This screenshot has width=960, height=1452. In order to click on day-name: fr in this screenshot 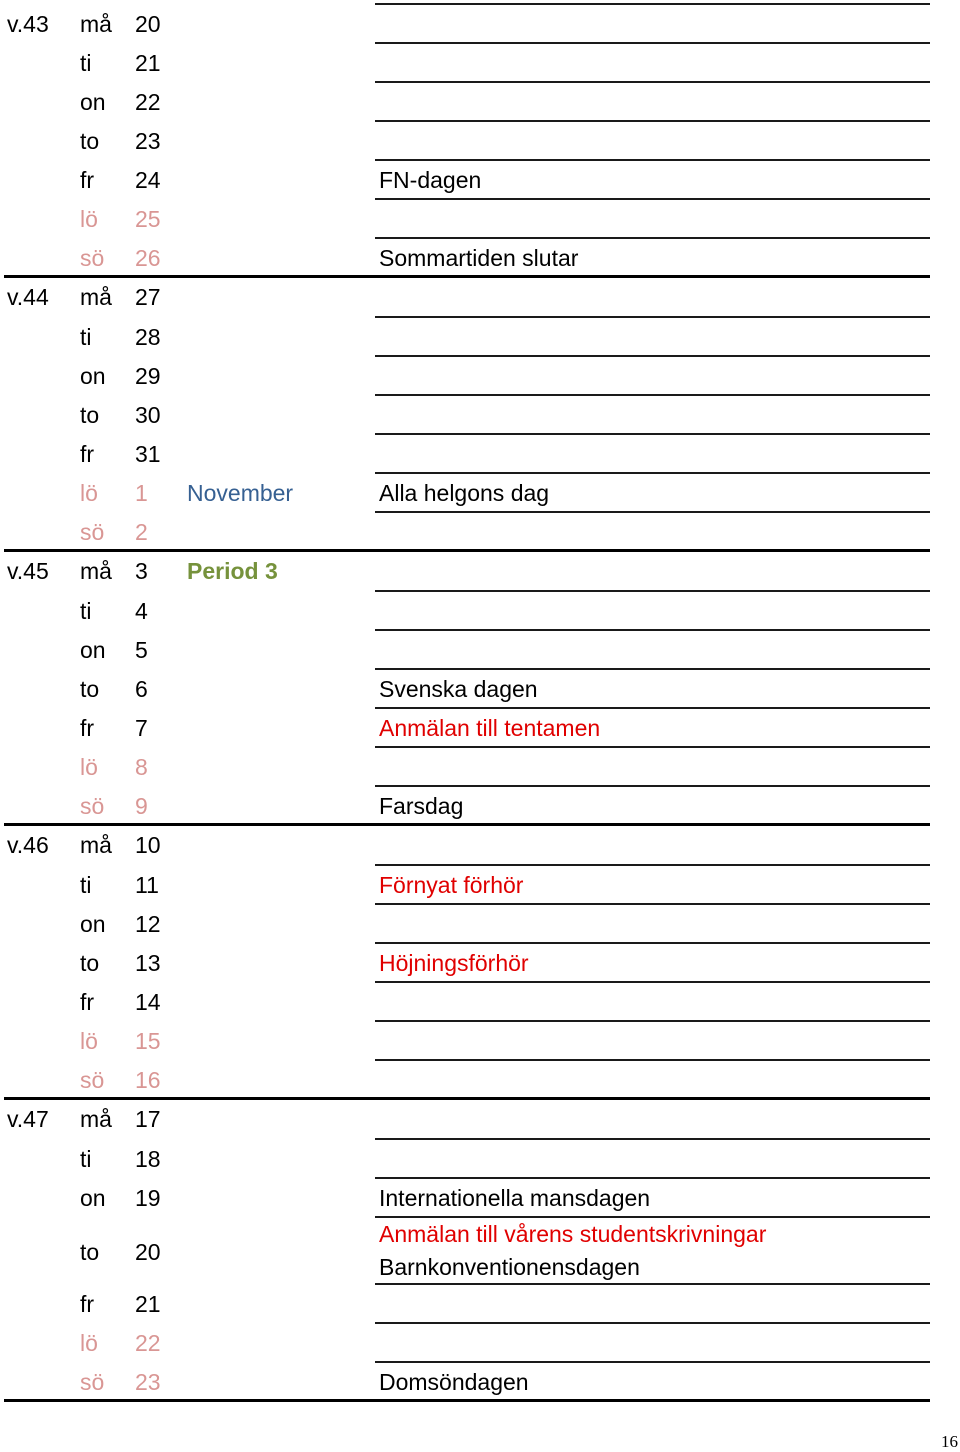, I will do `click(87, 180)`.